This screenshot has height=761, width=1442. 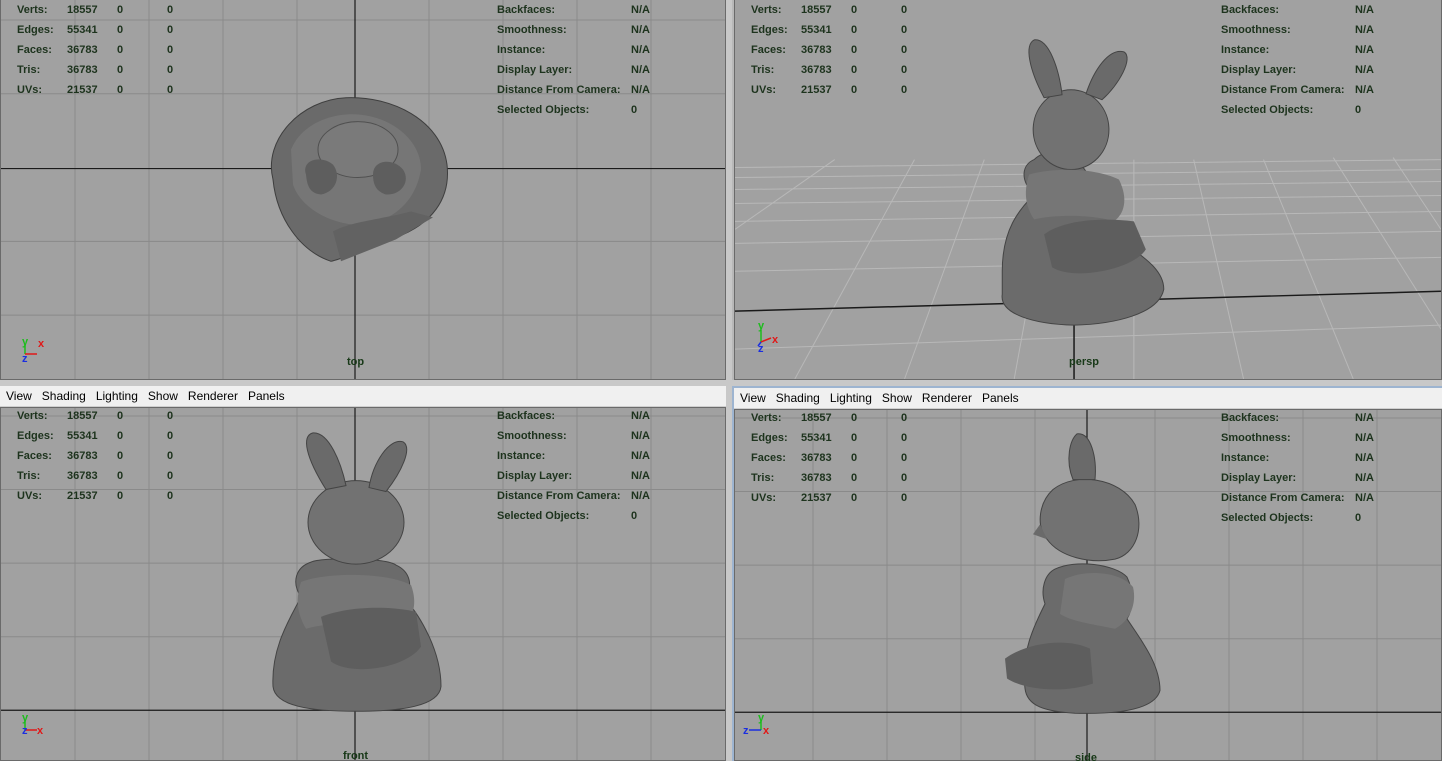 I want to click on hud-label: Selected Objects:, so click(x=1267, y=110).